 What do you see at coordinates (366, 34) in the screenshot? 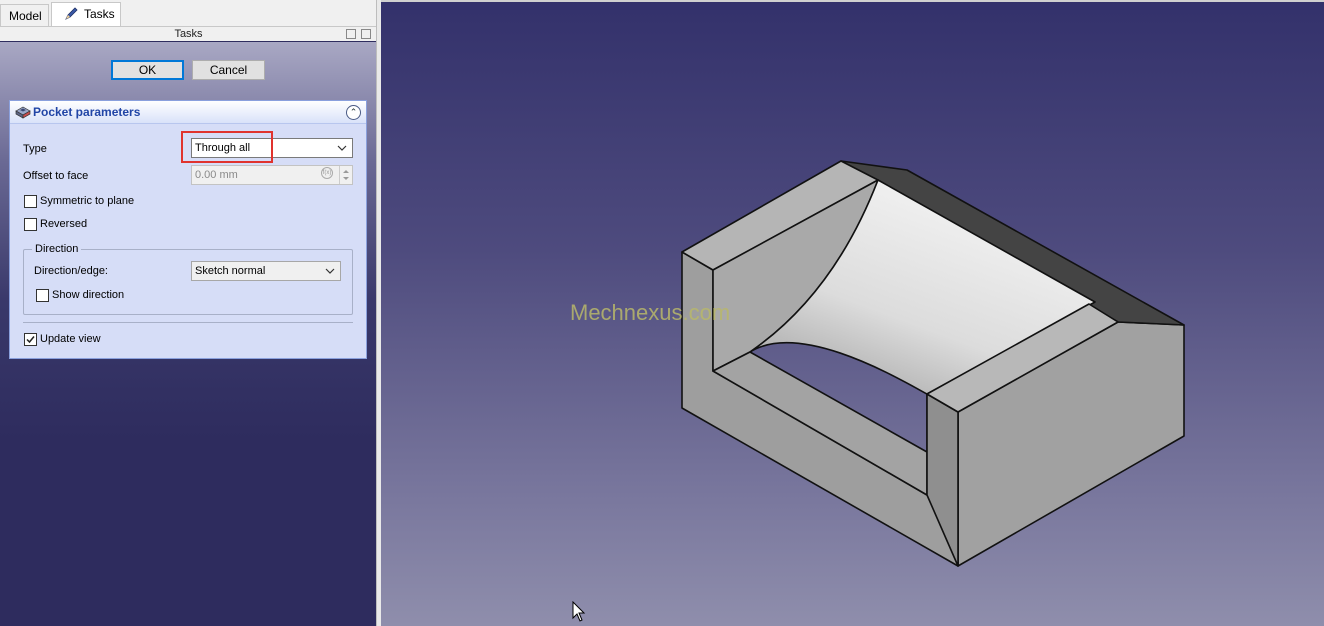
I see `undock-icon` at bounding box center [366, 34].